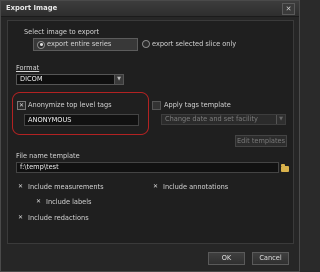 The width and height of the screenshot is (320, 272). I want to click on folder-icon, so click(285, 168).